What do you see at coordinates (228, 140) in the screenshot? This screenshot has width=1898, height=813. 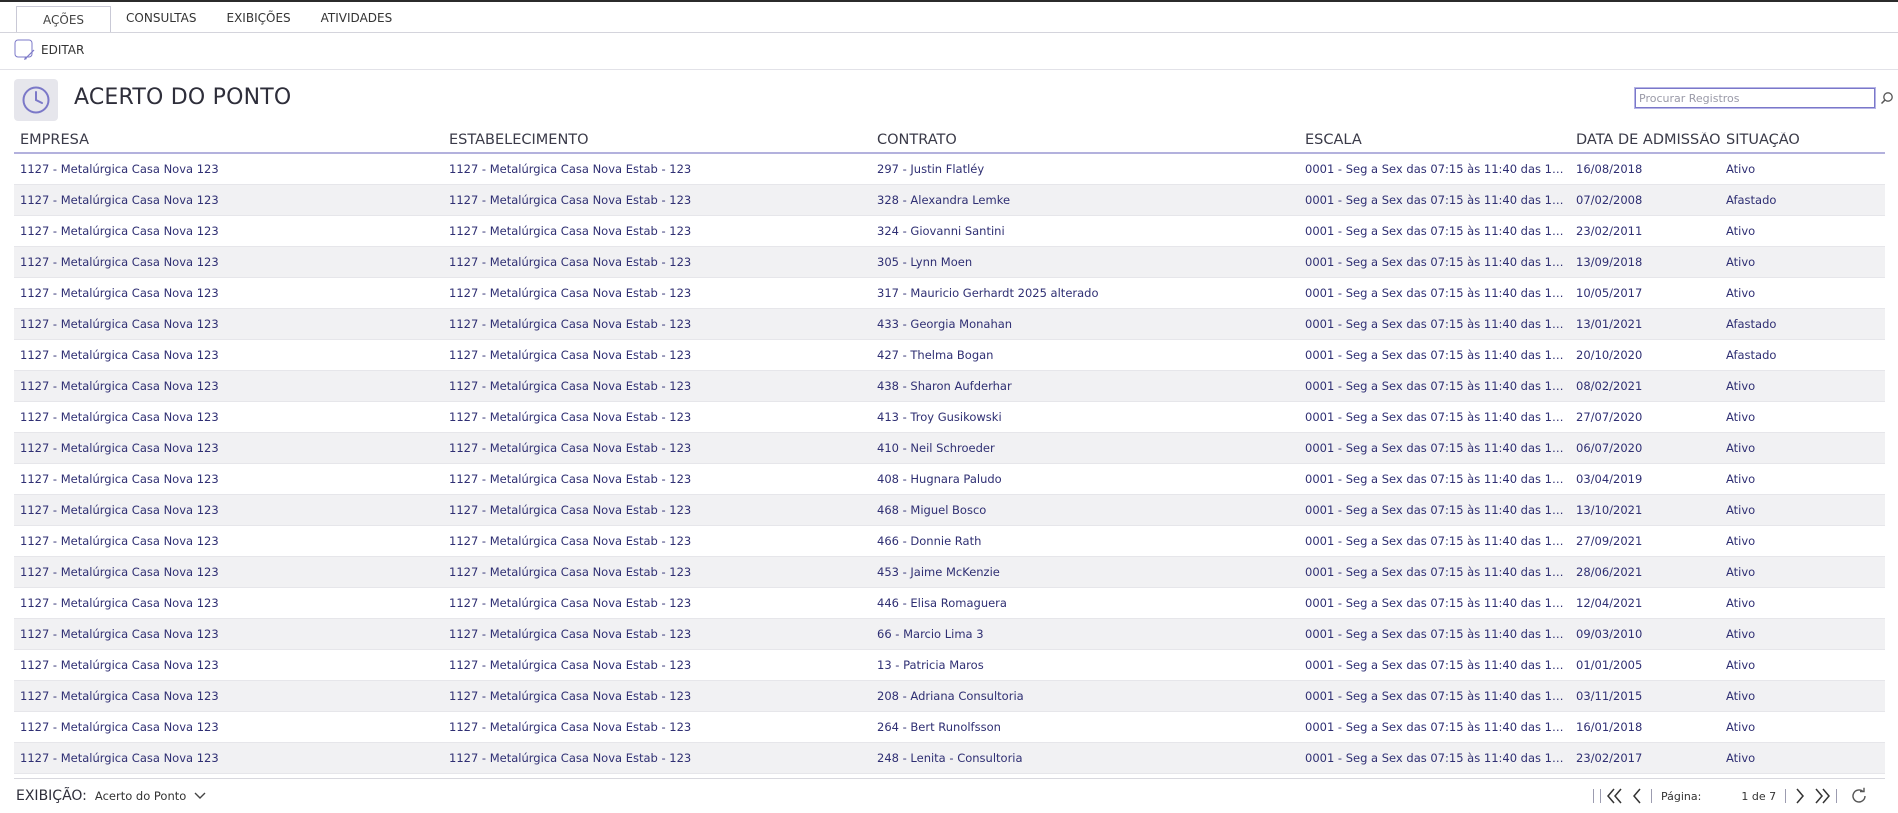 I see `column-header-empresa: EMPRESA` at bounding box center [228, 140].